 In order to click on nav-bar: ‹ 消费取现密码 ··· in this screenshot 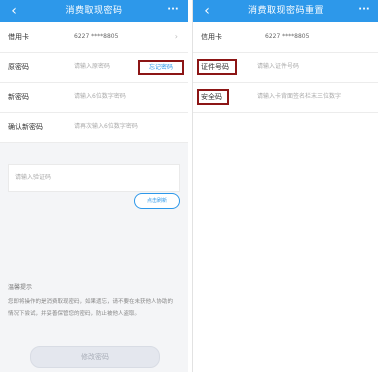, I will do `click(94, 11)`.